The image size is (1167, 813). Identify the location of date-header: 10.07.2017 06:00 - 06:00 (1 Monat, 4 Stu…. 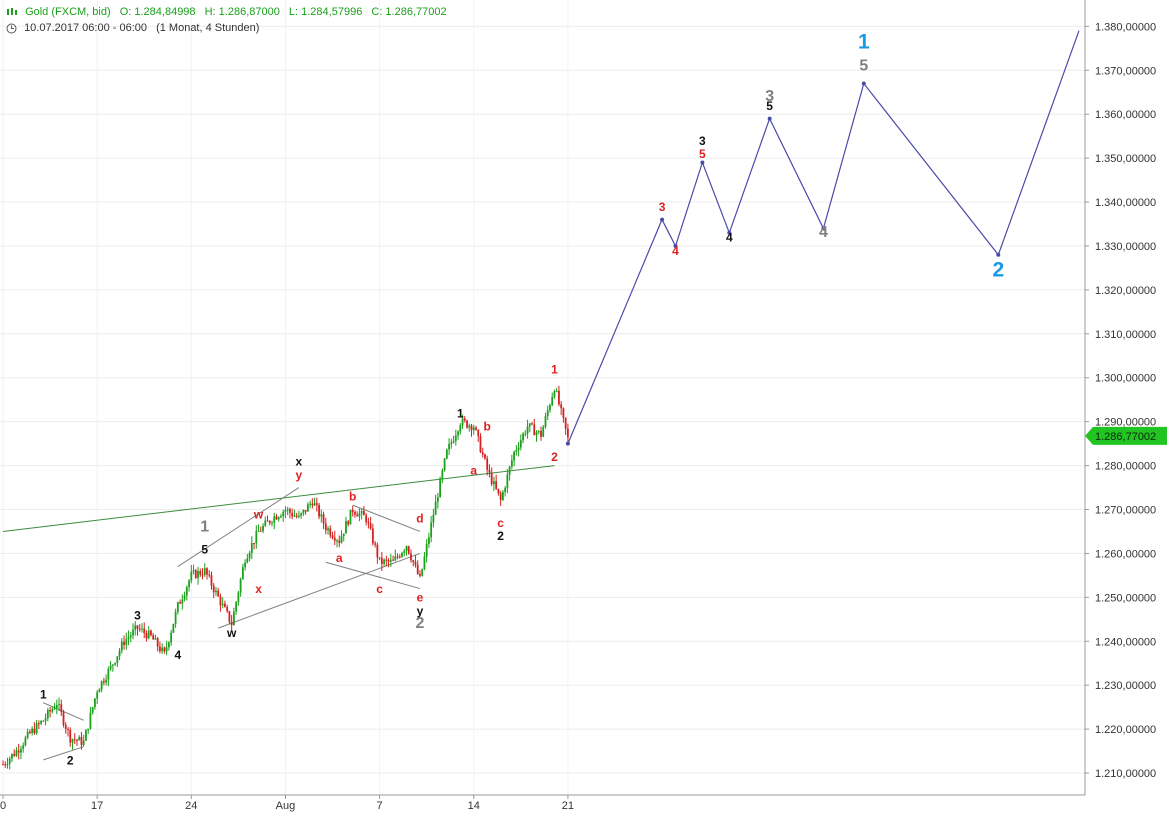
(135, 28).